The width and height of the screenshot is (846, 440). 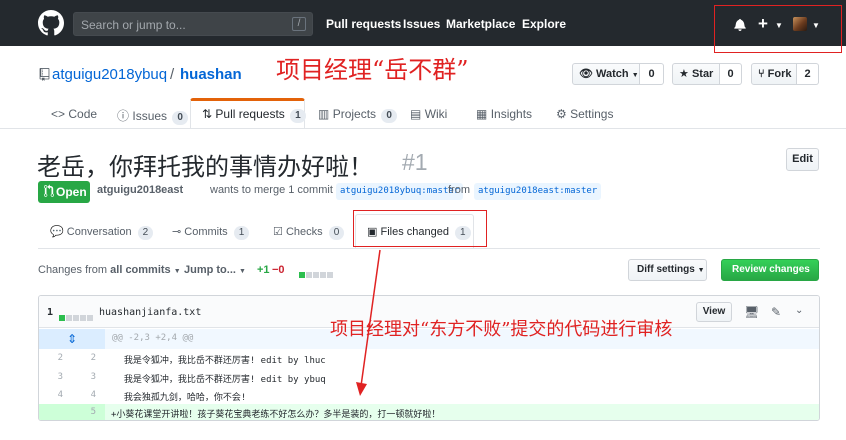 What do you see at coordinates (278, 232) in the screenshot?
I see `checklist-icon: ☑` at bounding box center [278, 232].